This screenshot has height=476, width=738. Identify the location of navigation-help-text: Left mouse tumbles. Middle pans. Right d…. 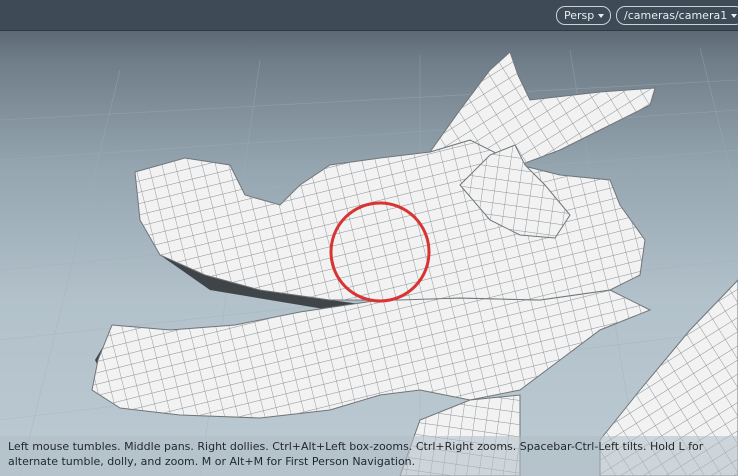
(356, 454).